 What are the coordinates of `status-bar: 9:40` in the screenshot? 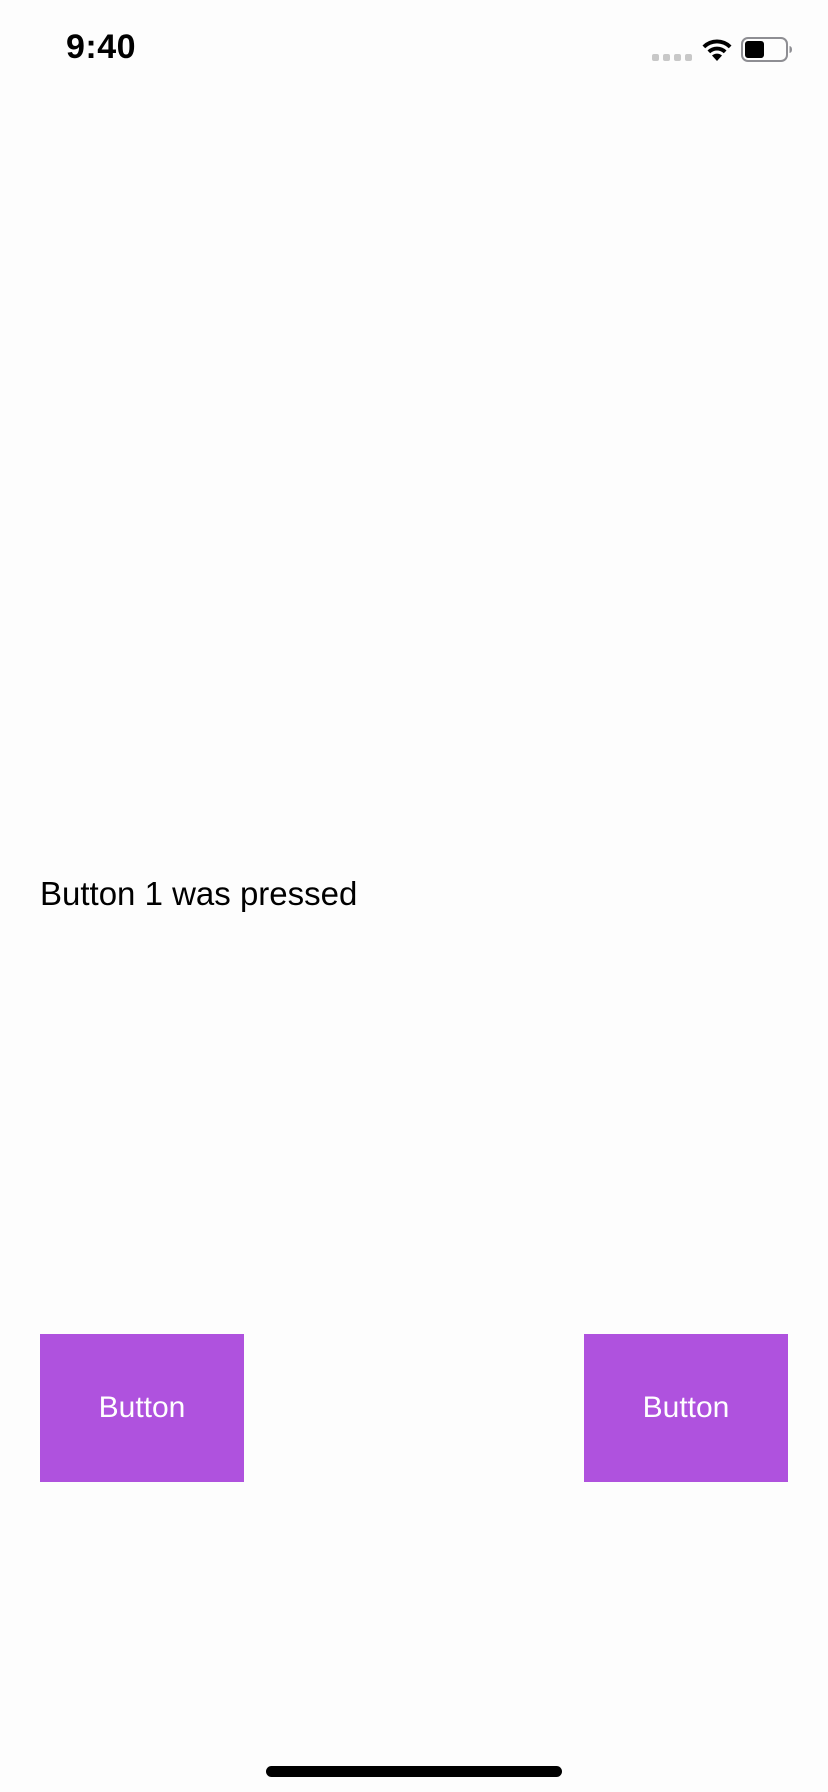 It's located at (414, 50).